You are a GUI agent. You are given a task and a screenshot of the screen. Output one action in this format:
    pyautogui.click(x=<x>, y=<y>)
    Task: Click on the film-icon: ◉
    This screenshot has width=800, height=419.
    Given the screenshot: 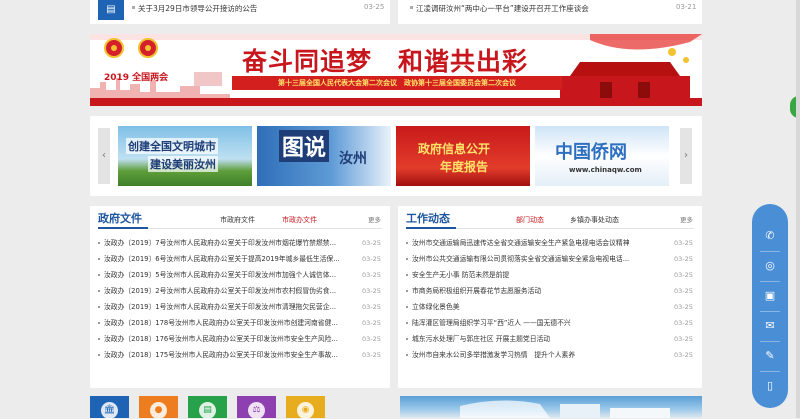 What is the action you would take?
    pyautogui.click(x=305, y=410)
    